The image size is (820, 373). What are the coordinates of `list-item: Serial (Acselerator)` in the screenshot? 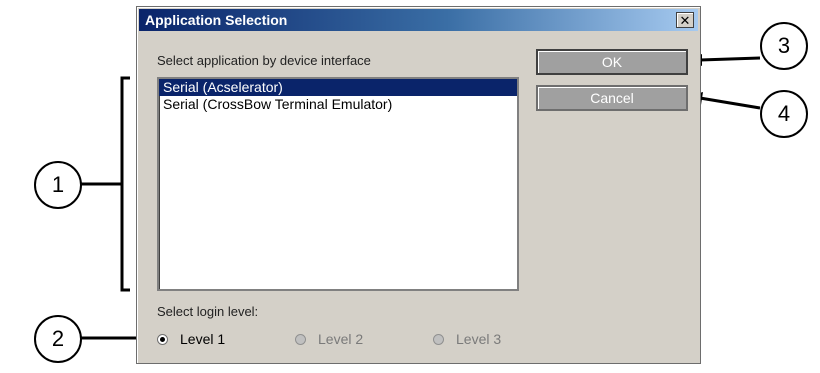 It's located at (338, 87).